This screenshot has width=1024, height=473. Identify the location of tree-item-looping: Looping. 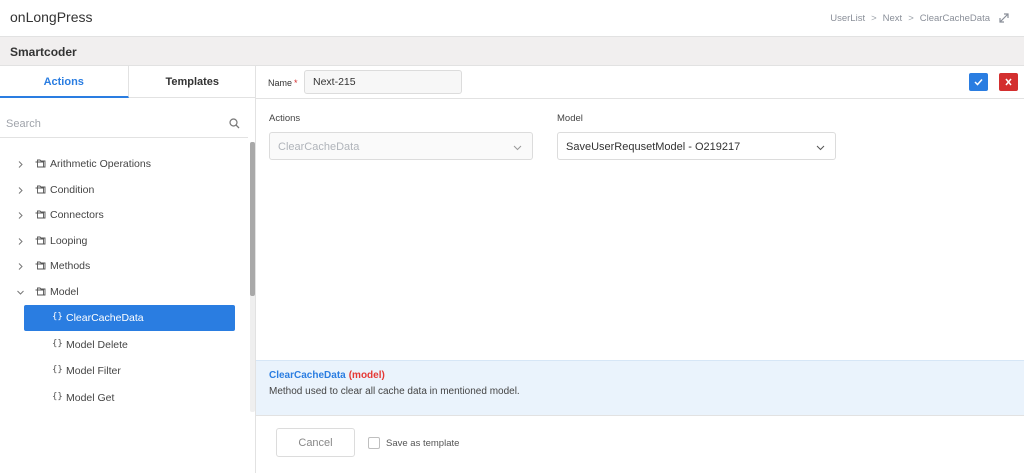
(124, 242).